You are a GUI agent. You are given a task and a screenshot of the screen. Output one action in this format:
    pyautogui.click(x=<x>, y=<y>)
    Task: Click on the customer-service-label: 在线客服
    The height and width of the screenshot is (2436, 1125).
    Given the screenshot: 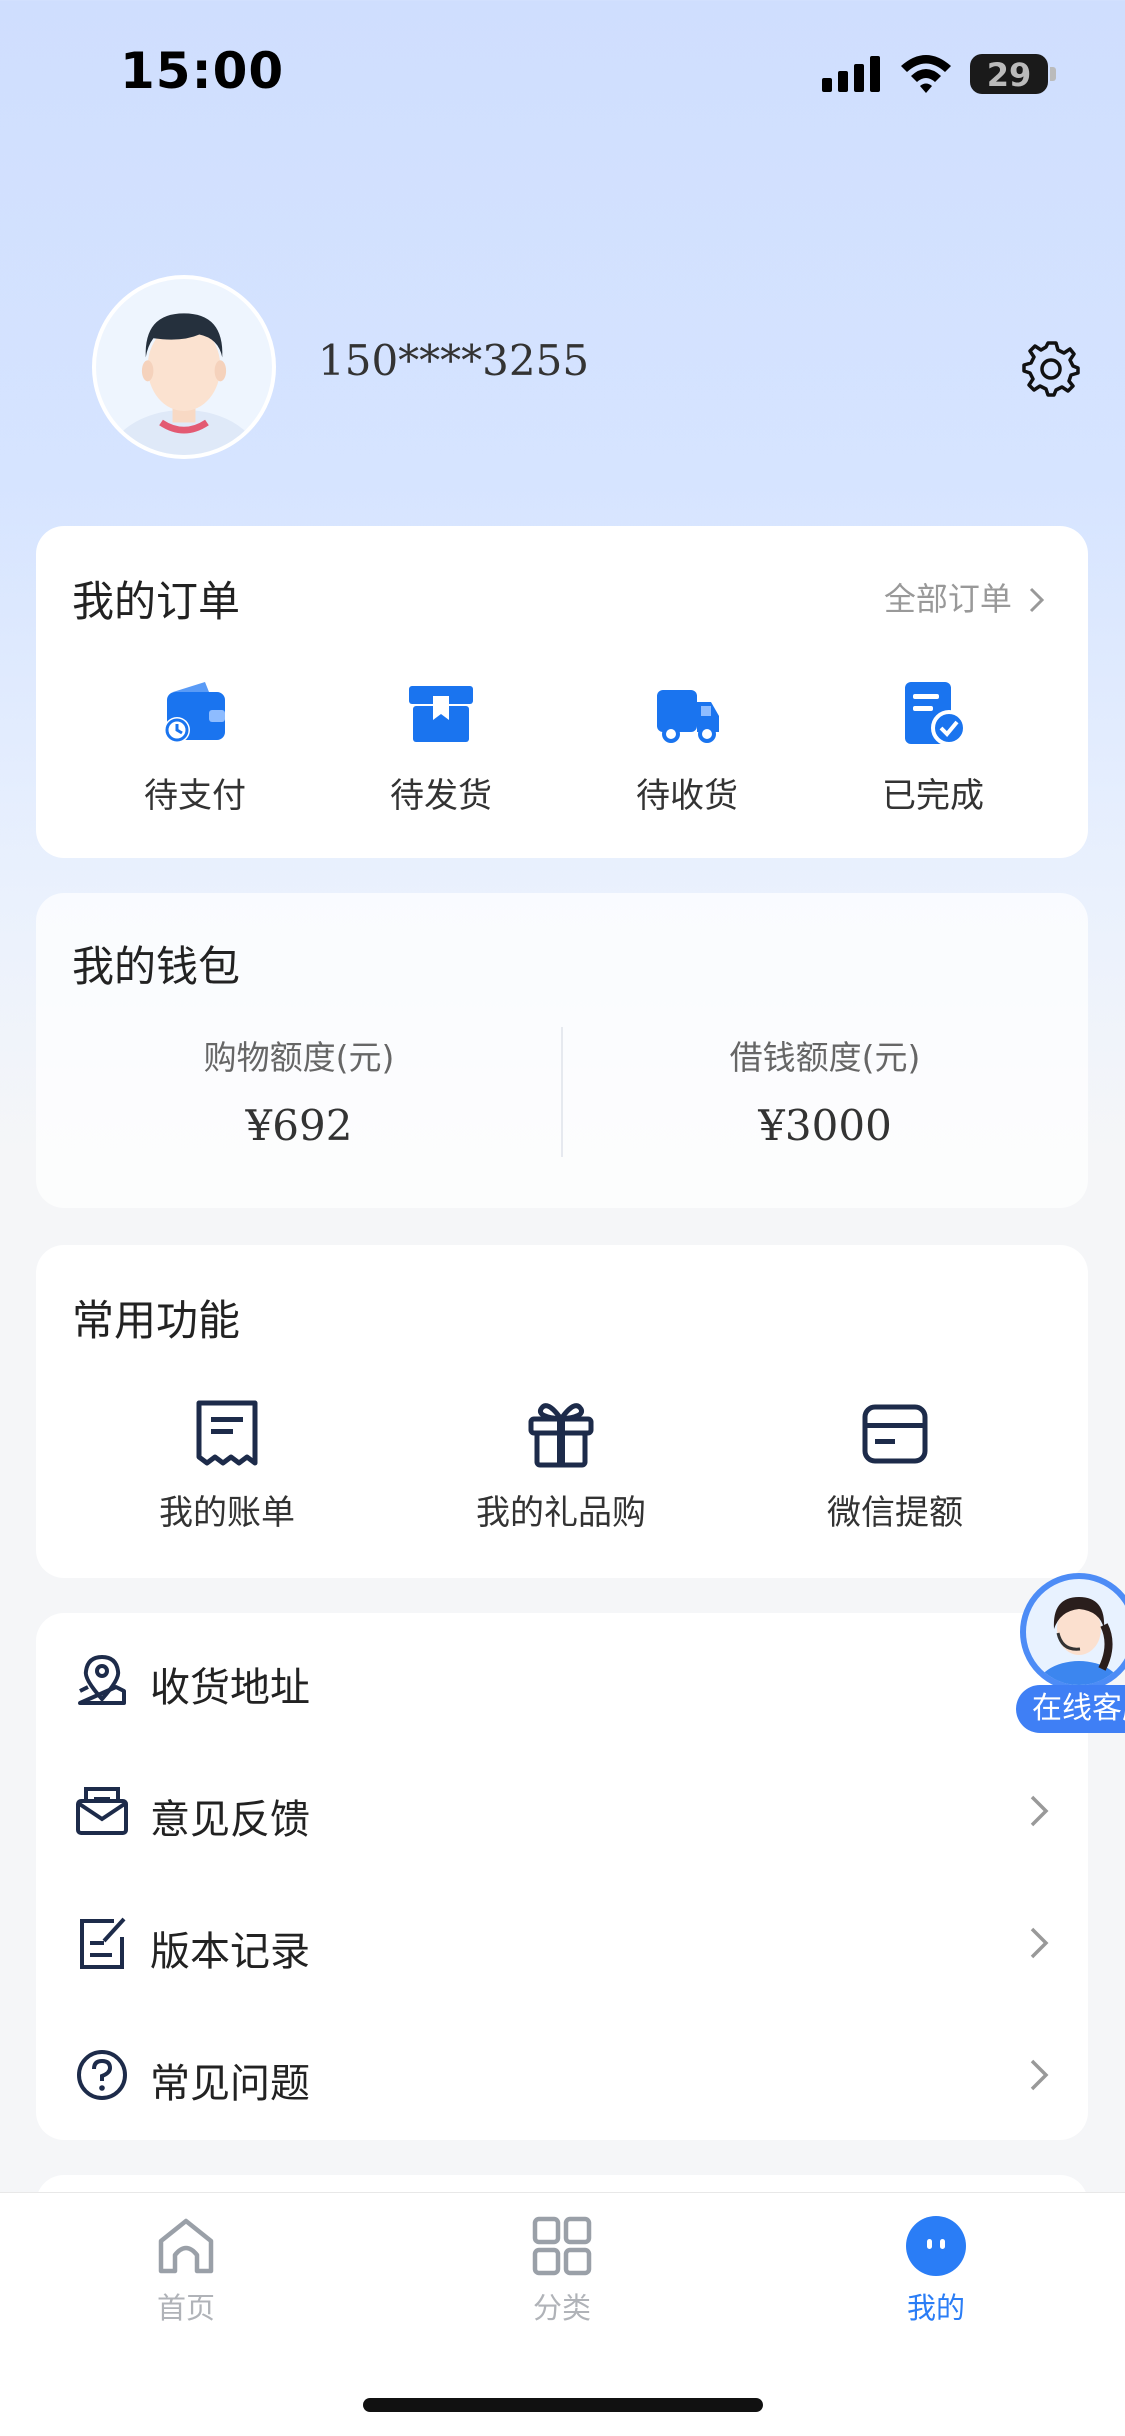 What is the action you would take?
    pyautogui.click(x=1070, y=1709)
    